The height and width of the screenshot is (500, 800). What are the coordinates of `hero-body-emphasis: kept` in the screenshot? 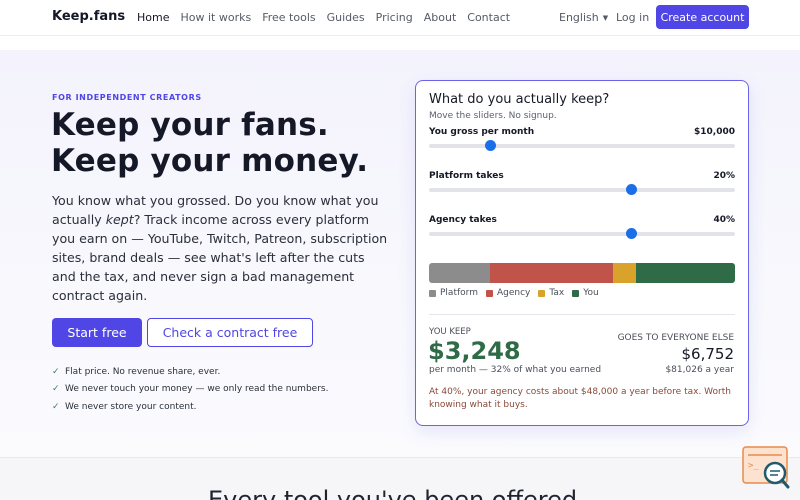 It's located at (119, 219).